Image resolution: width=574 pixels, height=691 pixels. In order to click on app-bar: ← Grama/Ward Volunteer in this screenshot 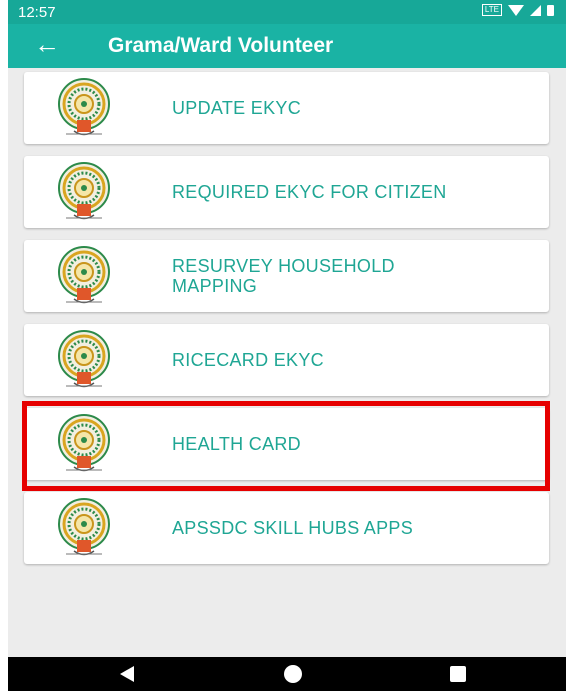, I will do `click(287, 46)`.